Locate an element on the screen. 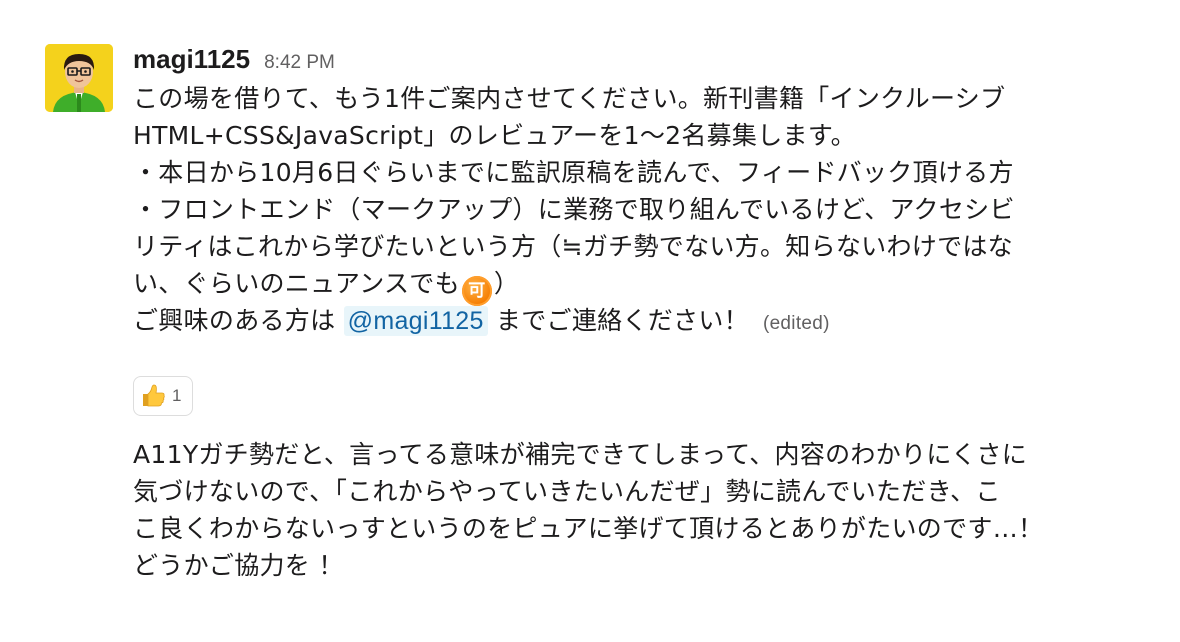  reaction-thumbs-up: 1 is located at coordinates (163, 396).